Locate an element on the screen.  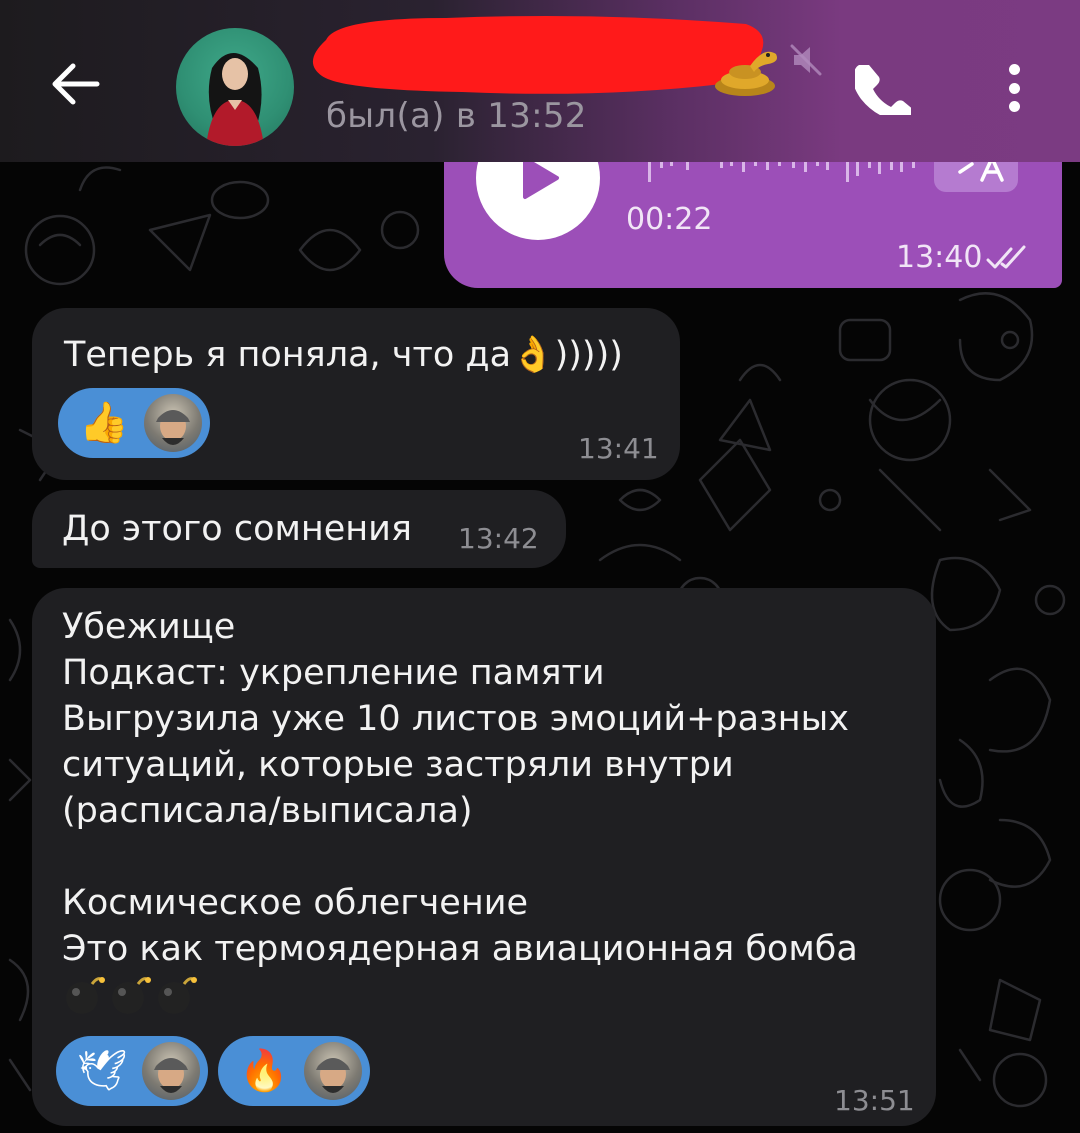
message-text: Теперь я поняла, что да👌))))) is located at coordinates (343, 355).